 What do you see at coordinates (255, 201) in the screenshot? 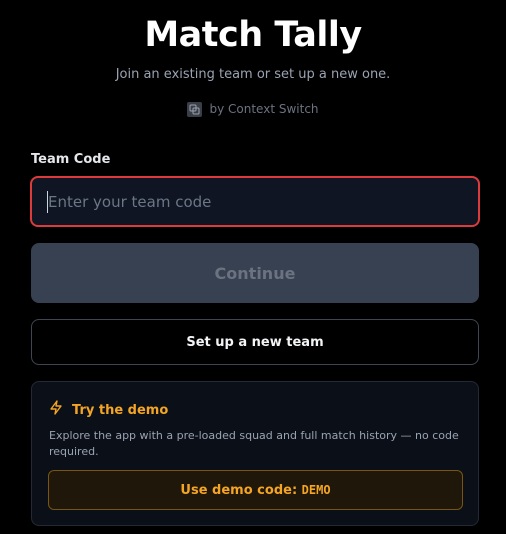
I see `team-code-input` at bounding box center [255, 201].